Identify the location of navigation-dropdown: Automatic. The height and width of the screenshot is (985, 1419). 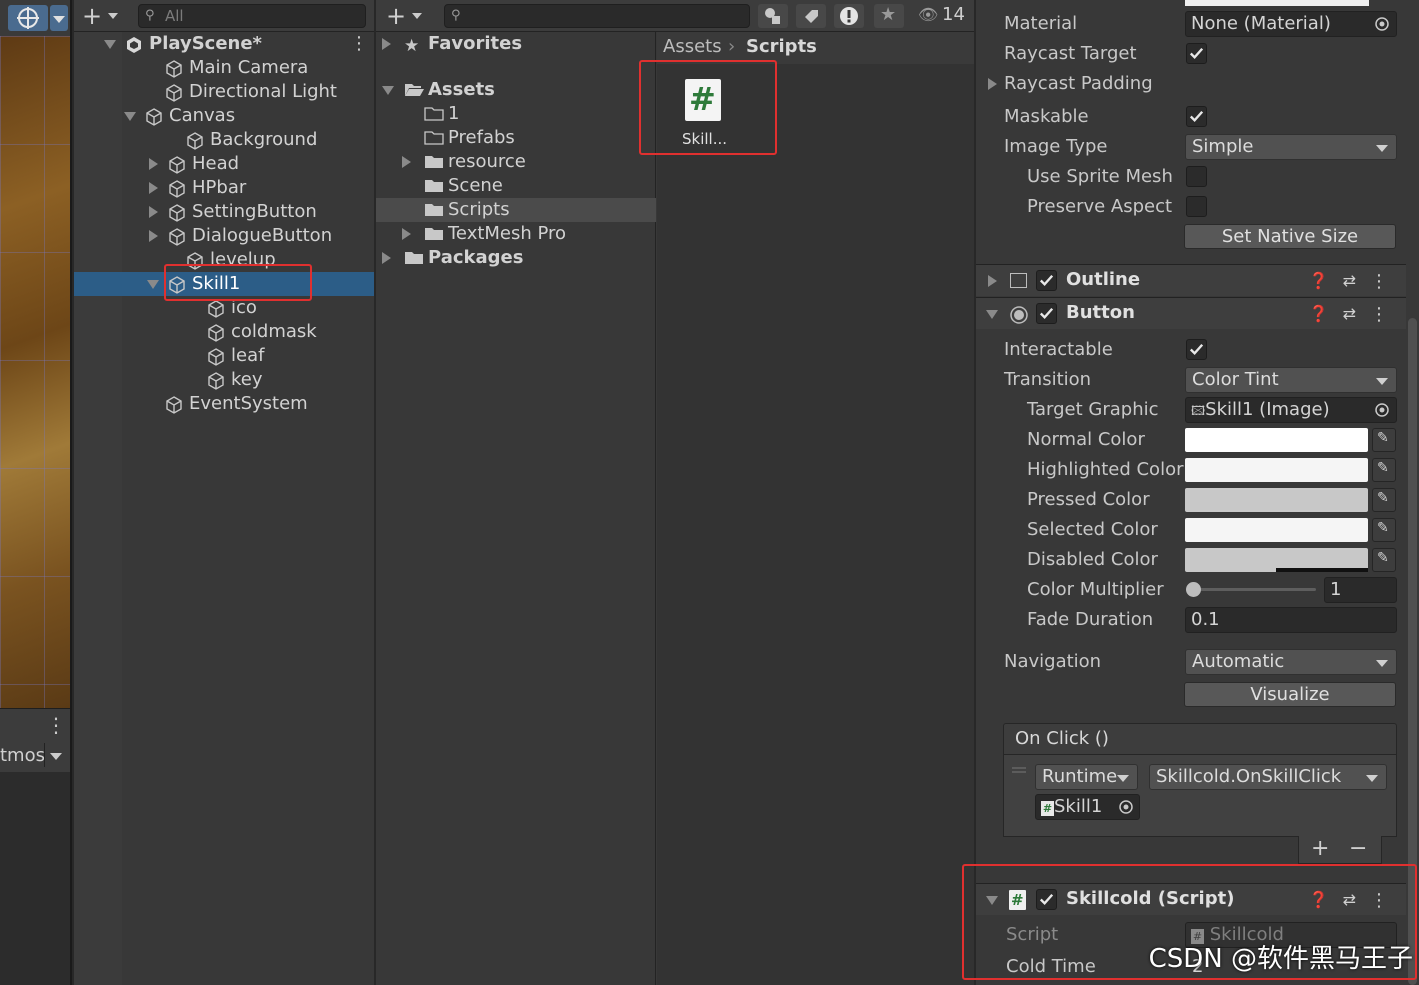
(1291, 662).